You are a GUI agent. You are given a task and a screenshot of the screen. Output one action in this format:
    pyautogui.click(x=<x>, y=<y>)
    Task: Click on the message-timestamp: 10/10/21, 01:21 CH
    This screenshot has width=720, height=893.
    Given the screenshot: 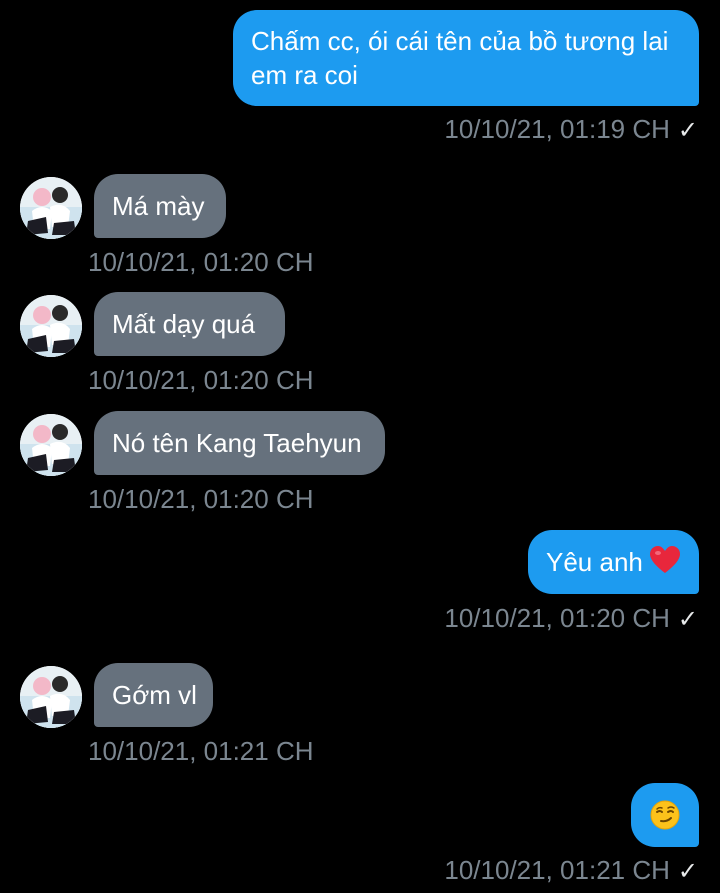 What is the action you would take?
    pyautogui.click(x=201, y=751)
    